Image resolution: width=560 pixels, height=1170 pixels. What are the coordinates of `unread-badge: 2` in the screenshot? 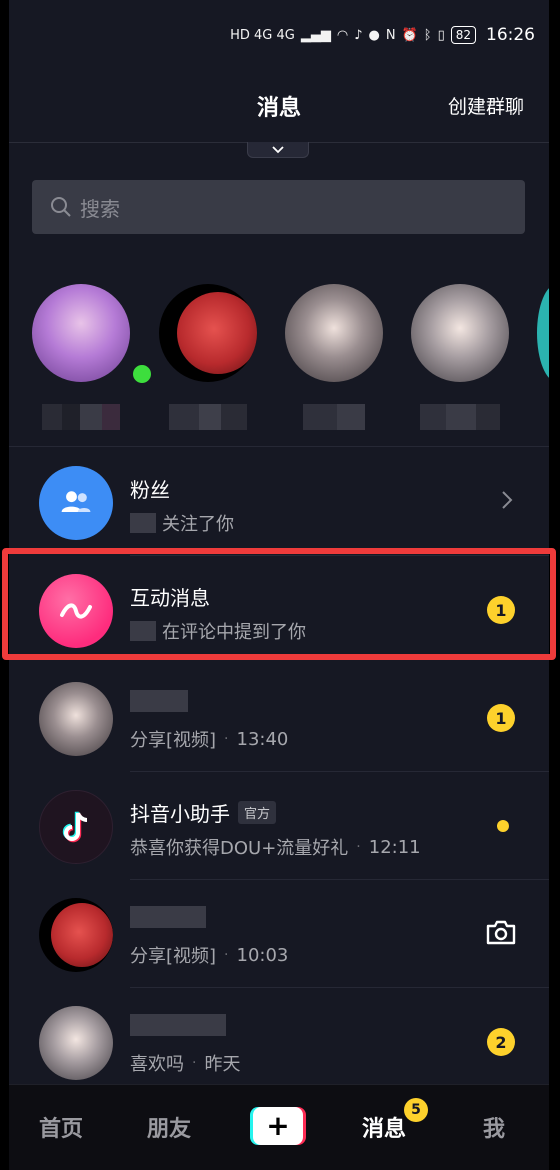 It's located at (501, 1042).